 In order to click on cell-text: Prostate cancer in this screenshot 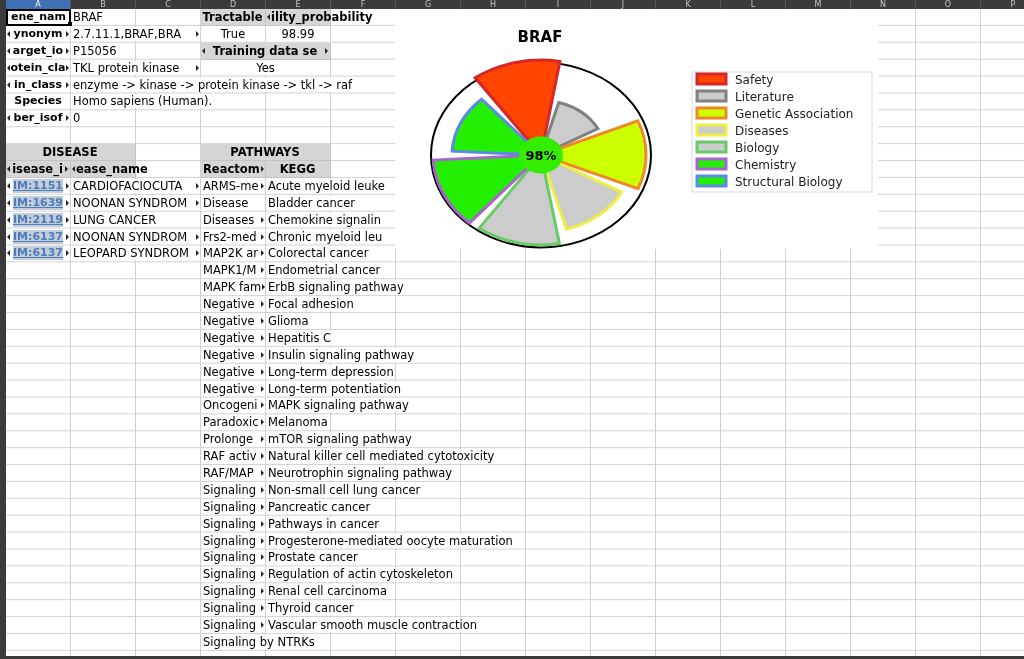, I will do `click(313, 557)`.